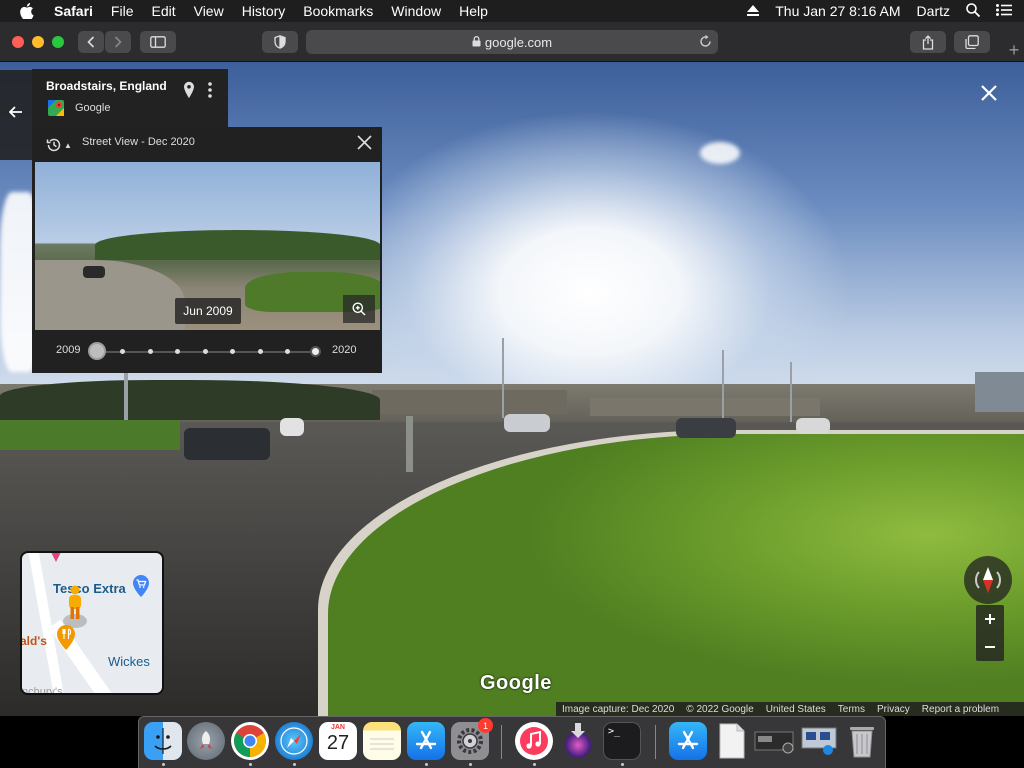 This screenshot has height=768, width=1024. Describe the element at coordinates (66, 640) in the screenshot. I see `restaurant-icon` at that location.